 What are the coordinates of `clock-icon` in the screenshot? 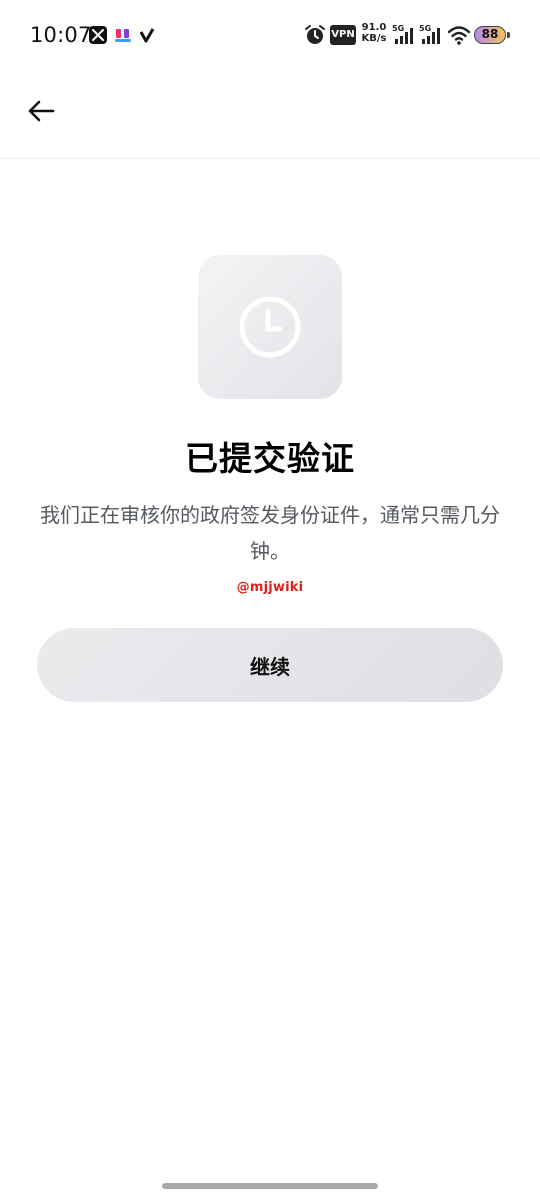 It's located at (270, 327).